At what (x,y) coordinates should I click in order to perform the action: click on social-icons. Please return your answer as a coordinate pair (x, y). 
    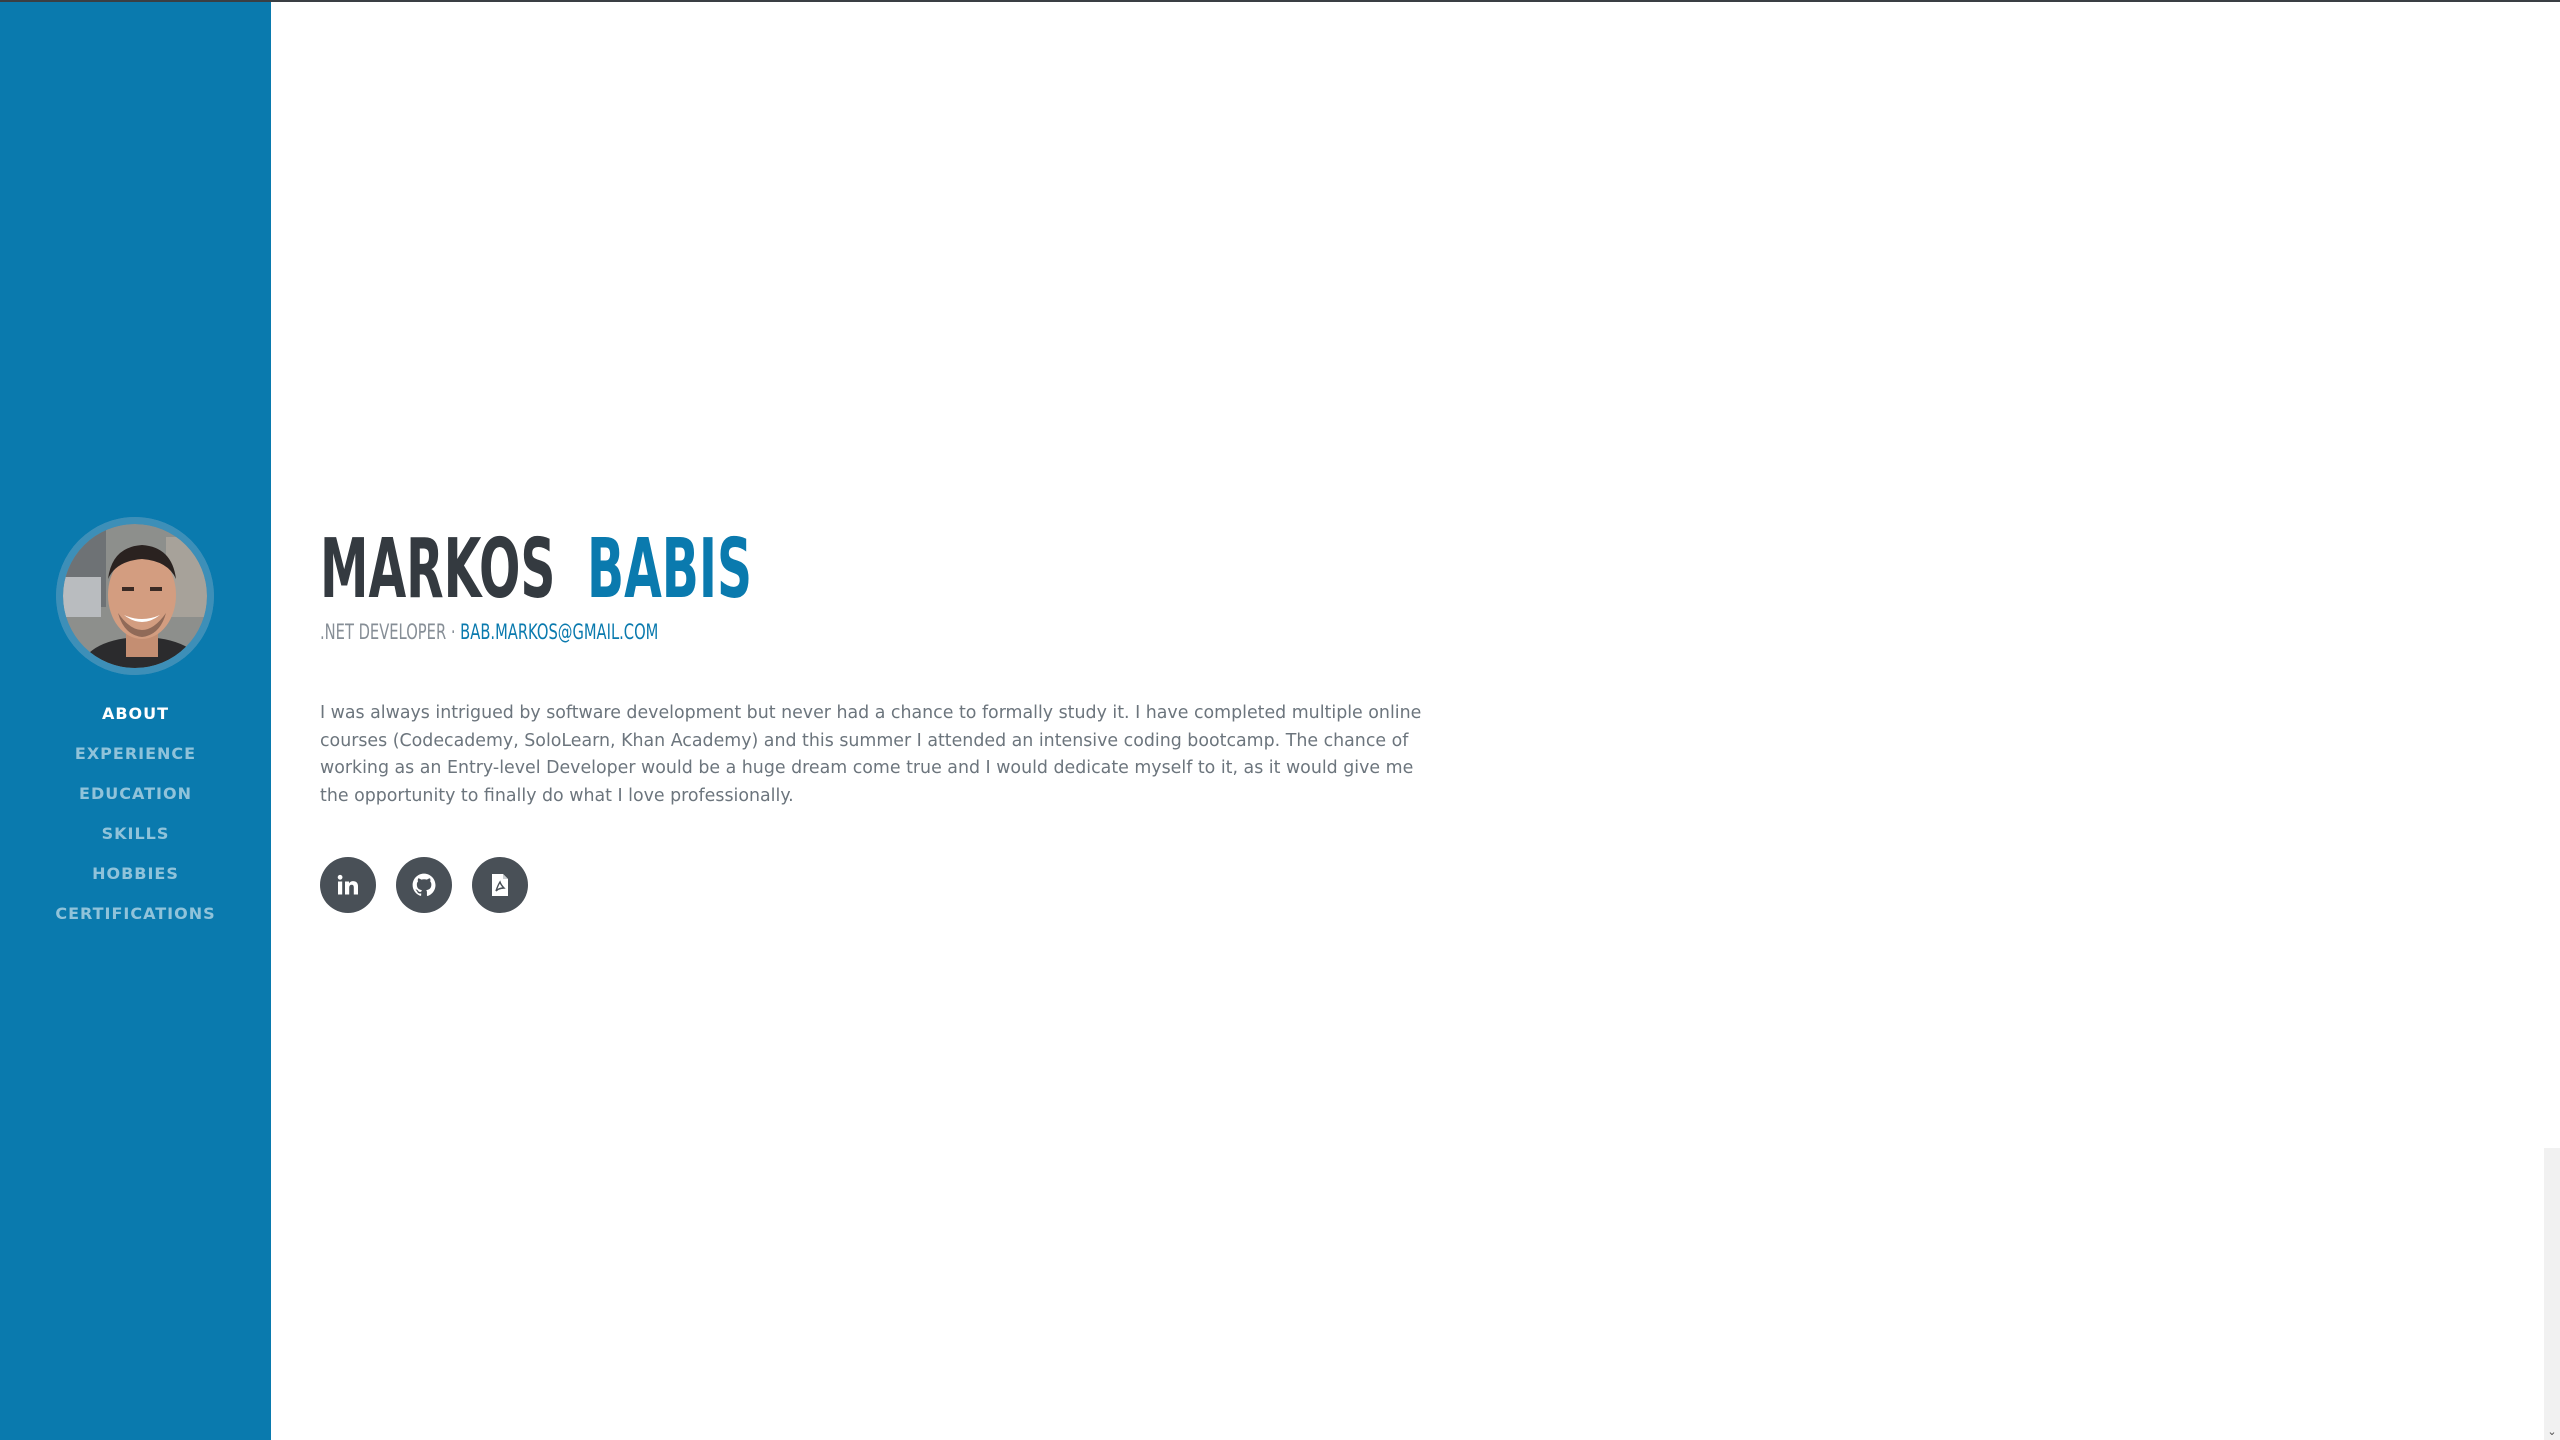
    Looking at the image, I should click on (434, 885).